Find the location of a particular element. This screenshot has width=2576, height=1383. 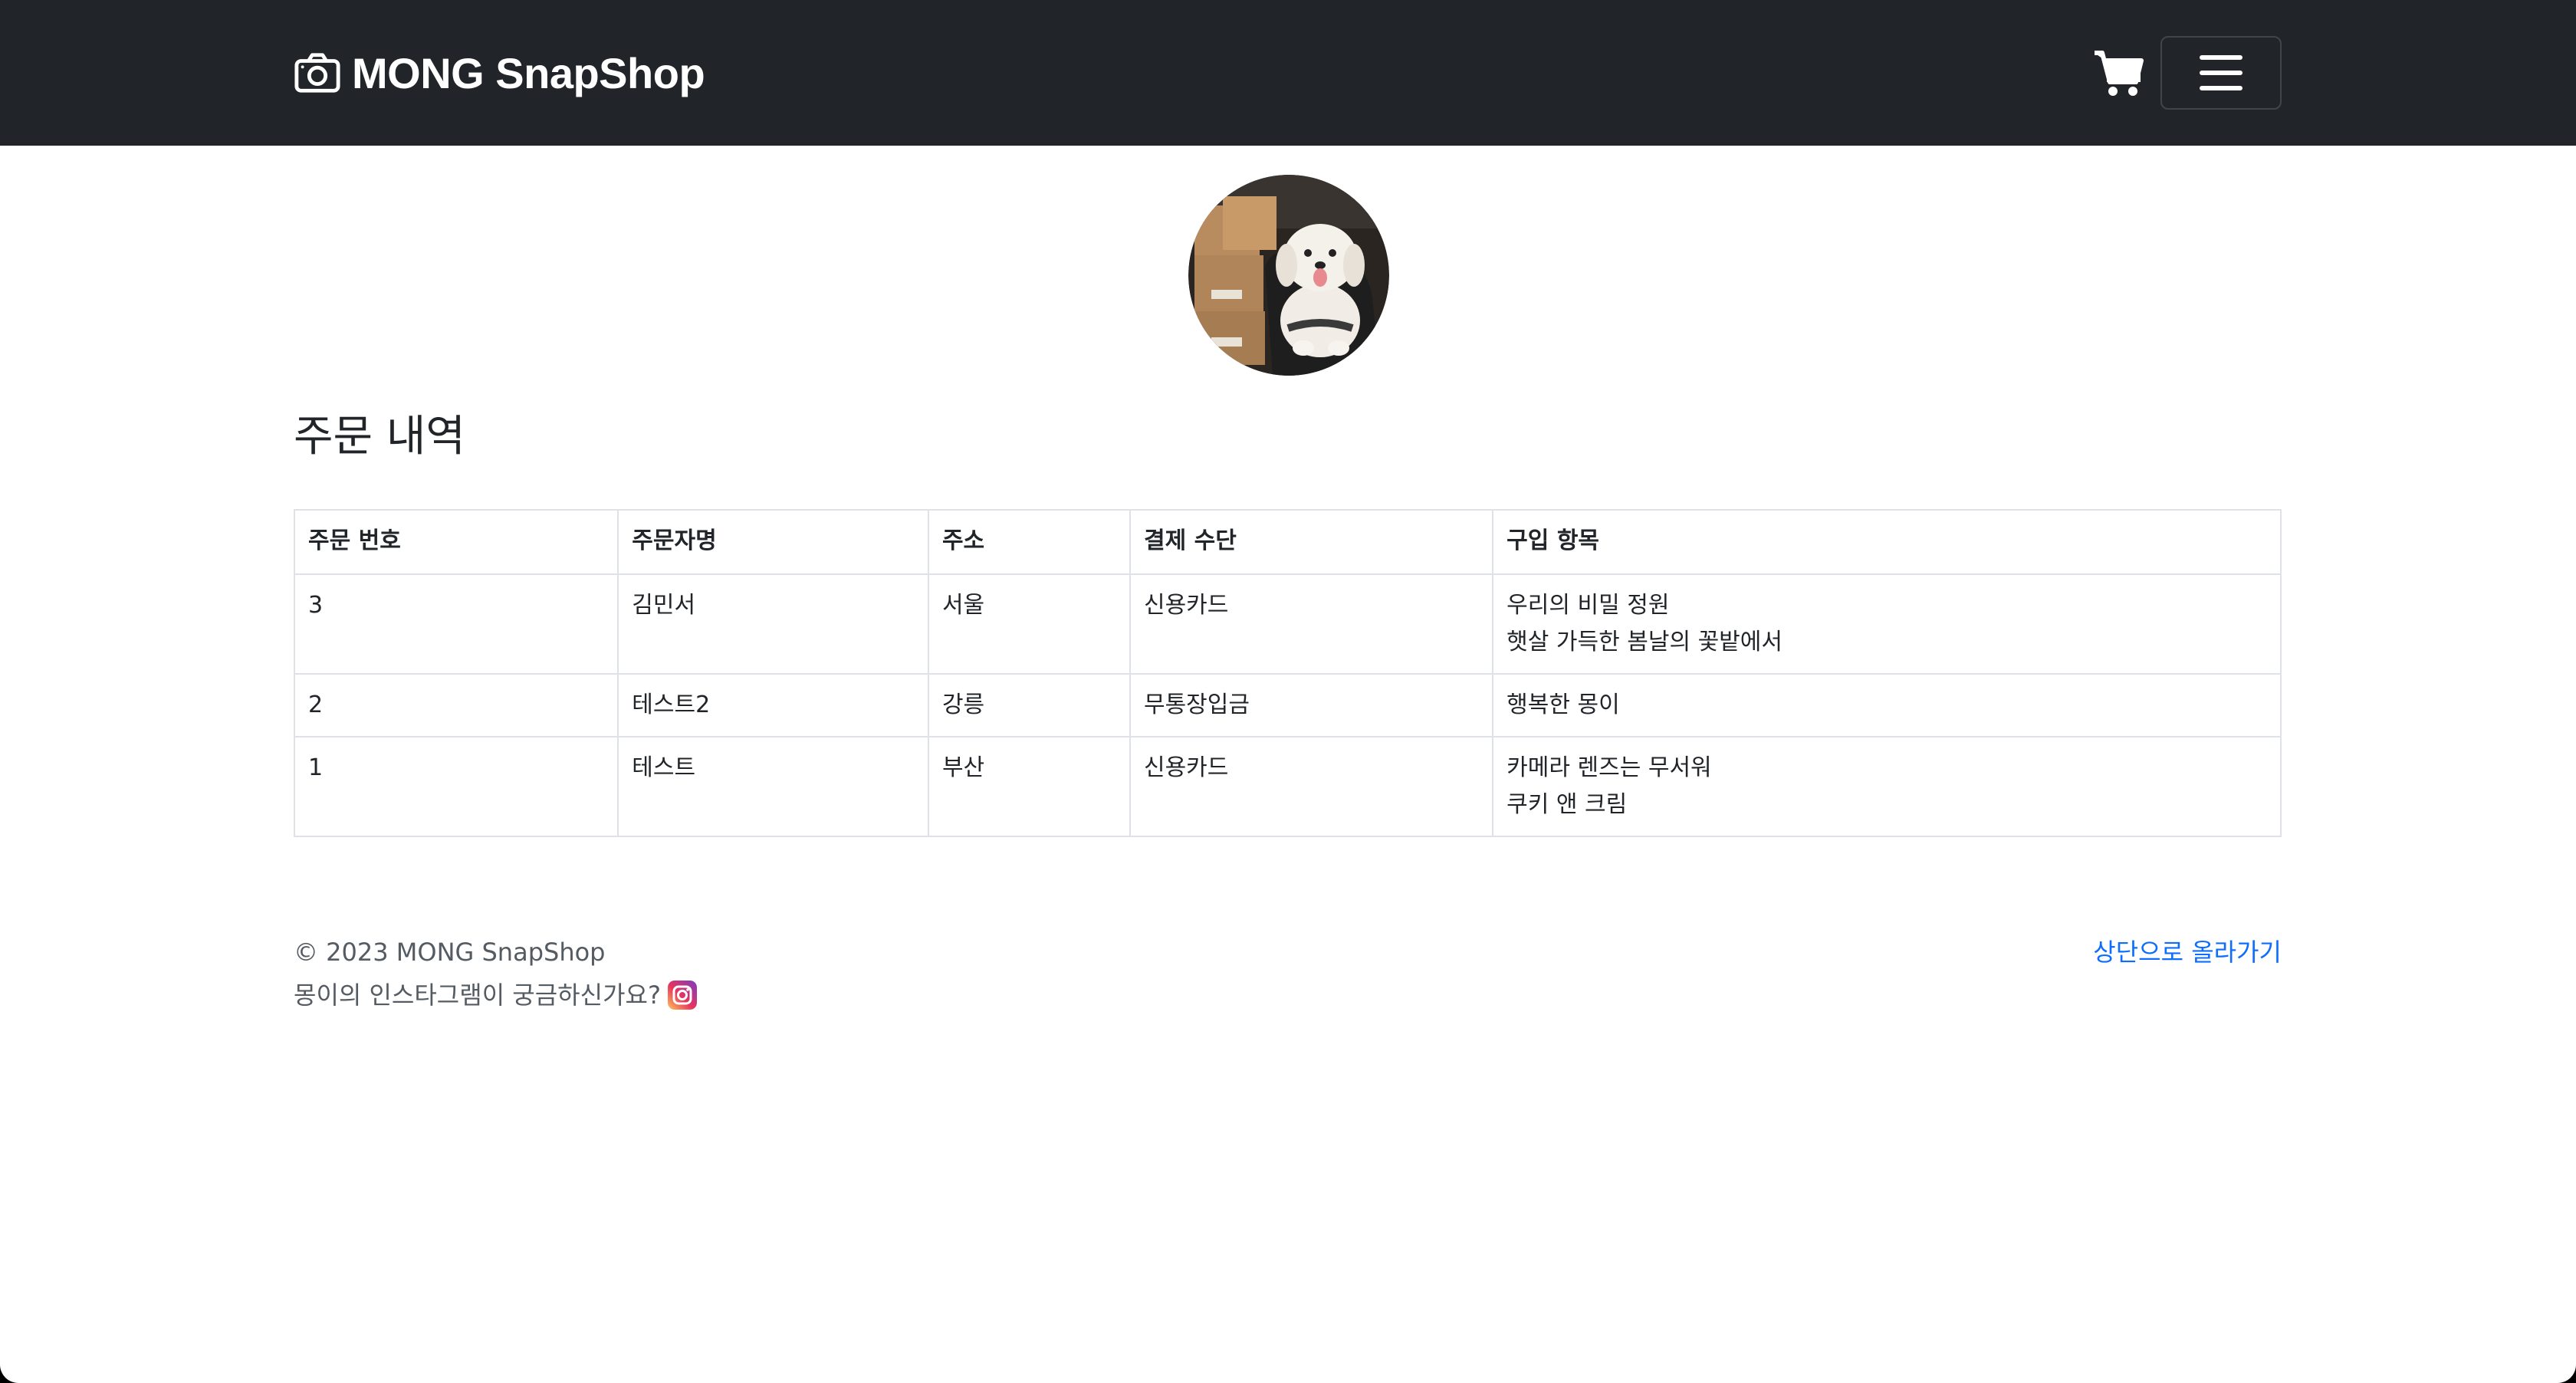

column-header-address: 주소 is located at coordinates (1029, 542).